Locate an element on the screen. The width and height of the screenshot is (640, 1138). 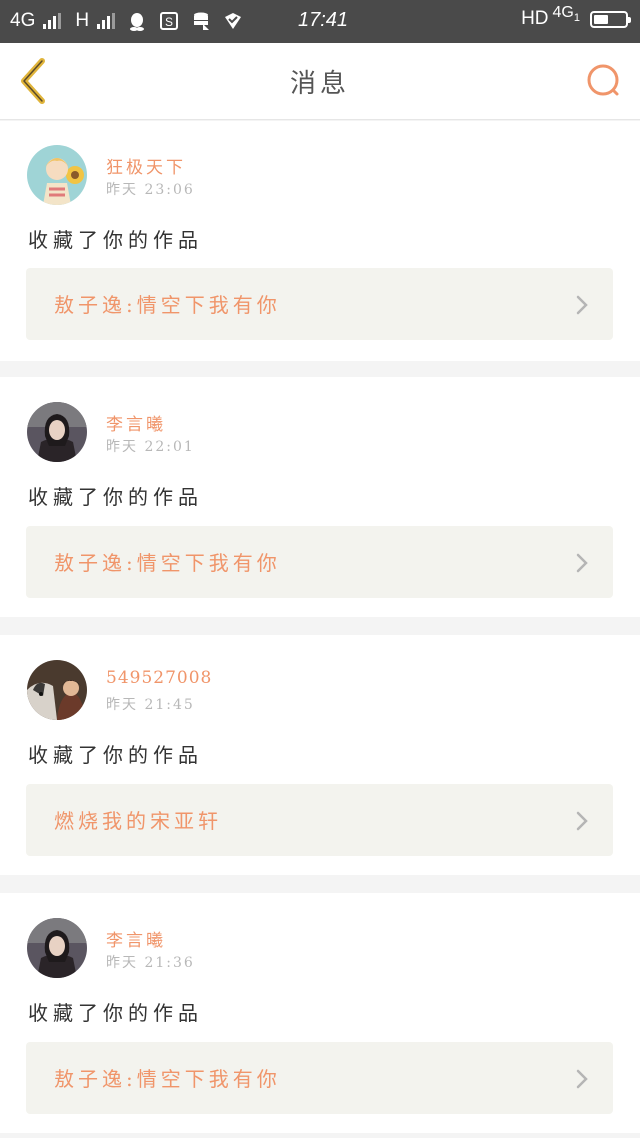
svg-text: S is located at coordinates (169, 22).